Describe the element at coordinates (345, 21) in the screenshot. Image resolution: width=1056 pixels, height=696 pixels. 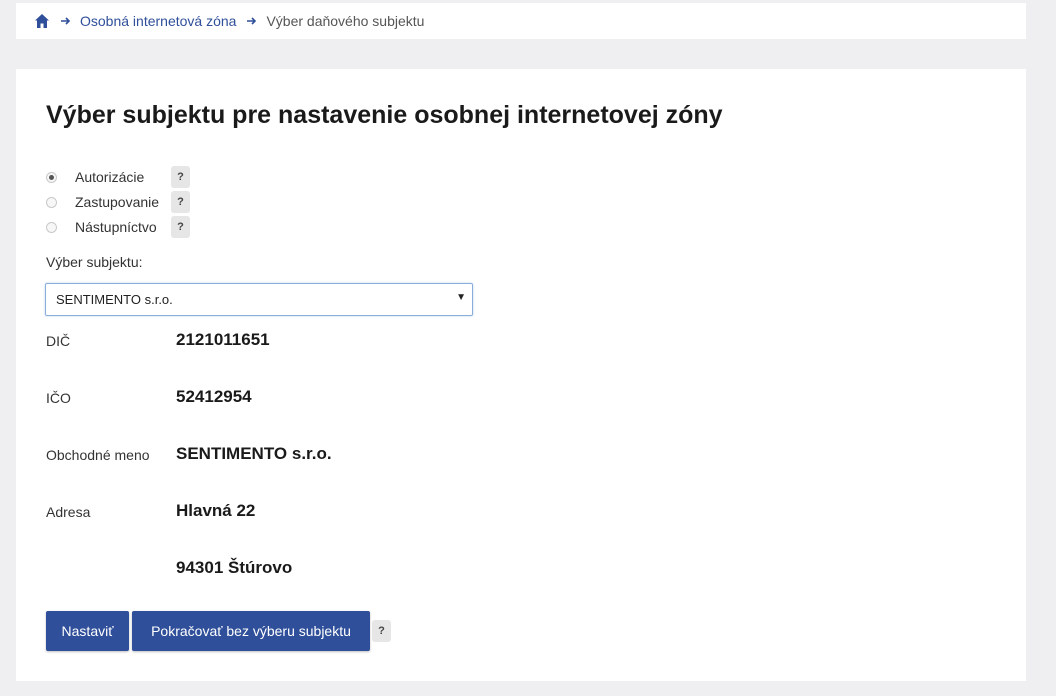
I see `breadcrumb-item-current: Výber daňového subjektu` at that location.